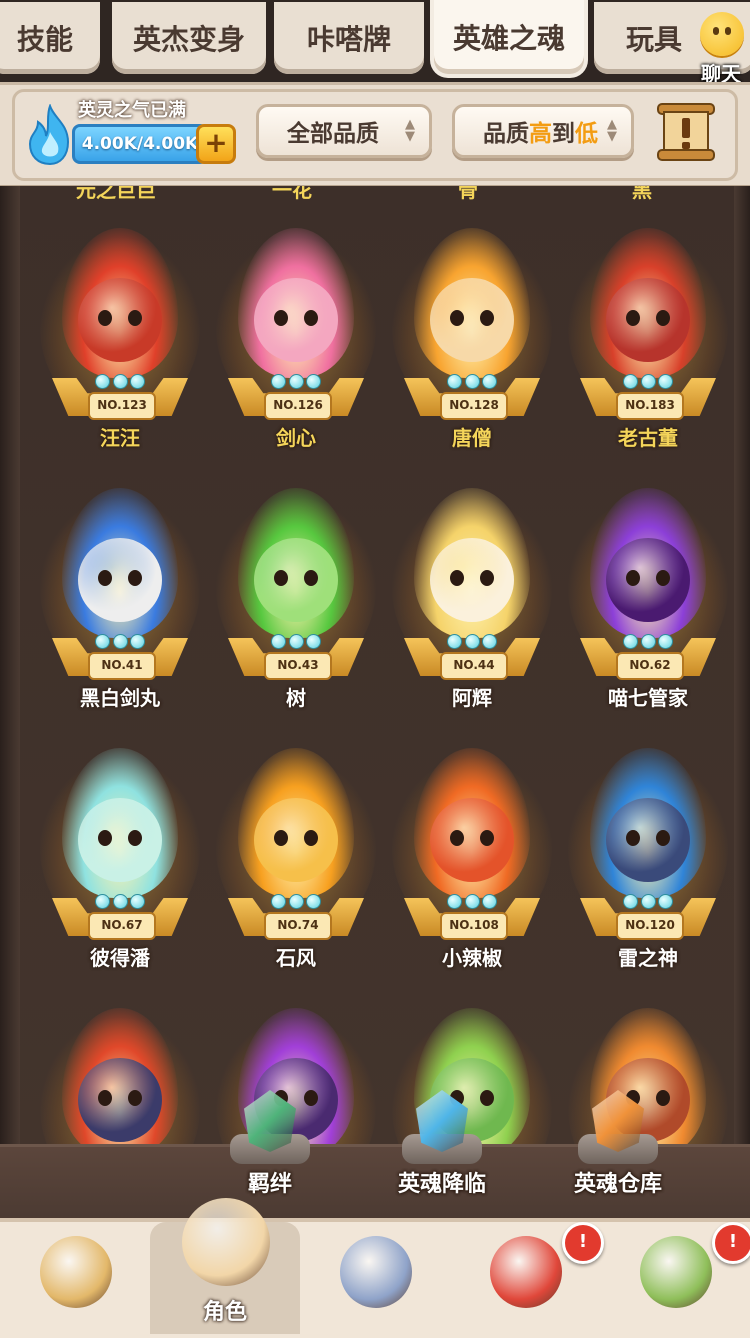  I want to click on hero-soul-card: NO.74 石风, so click(296, 868).